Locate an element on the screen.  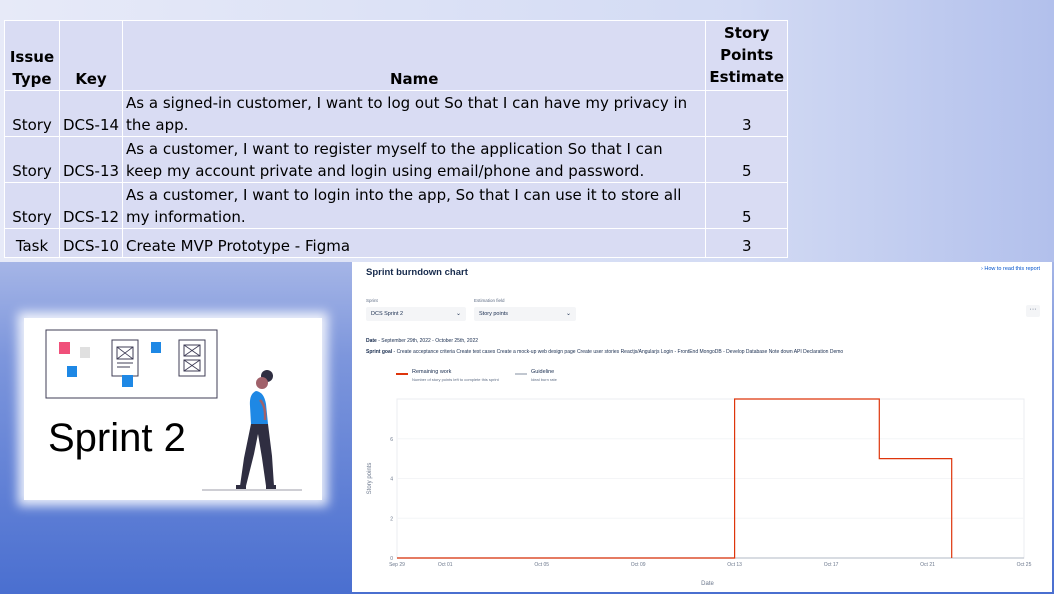
x-tick-label: Oct 13 is located at coordinates (734, 565).